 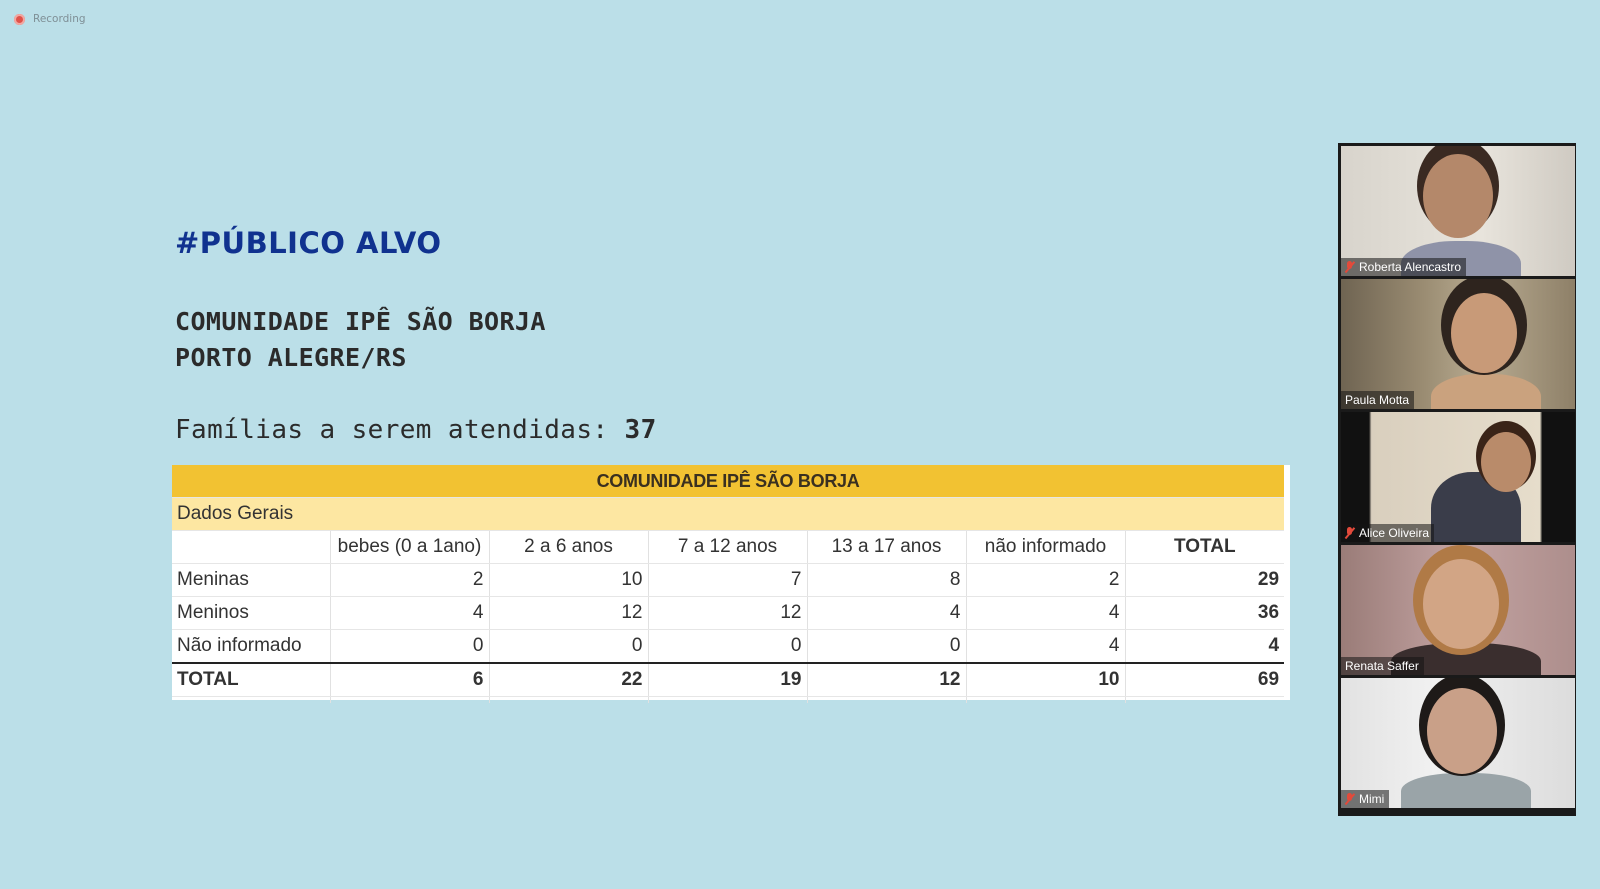 I want to click on participant-name-tag: Roberta Alencastro, so click(x=1404, y=267).